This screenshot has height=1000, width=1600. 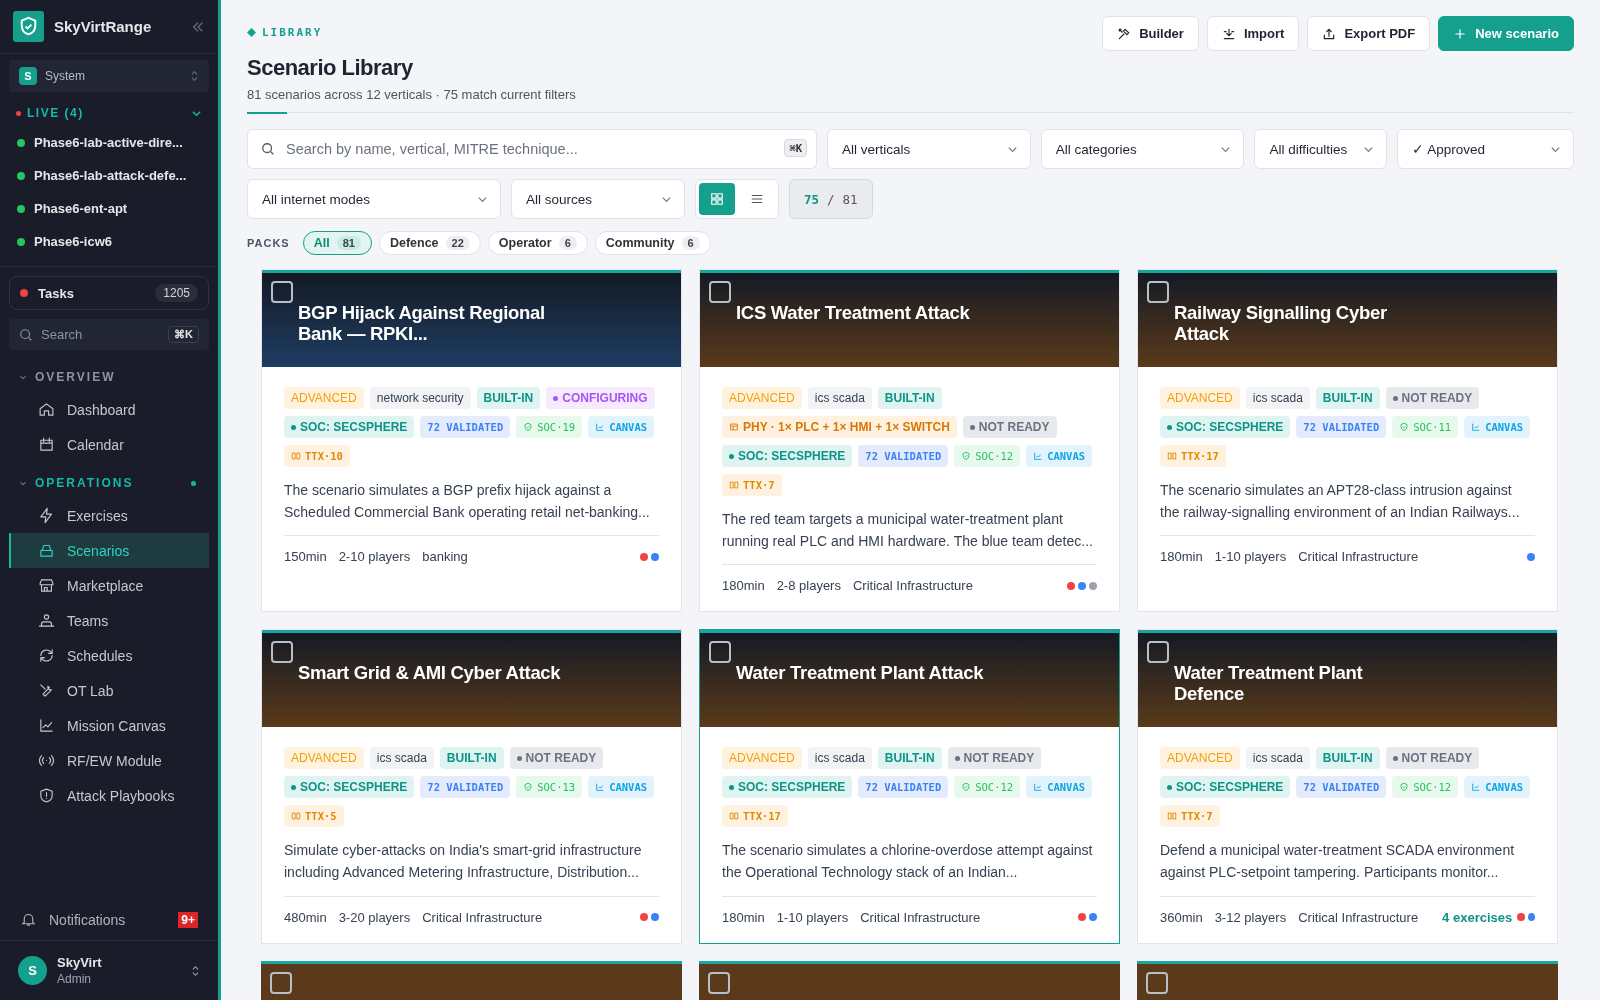 What do you see at coordinates (109, 795) in the screenshot?
I see `nav-item: Attack Playbooks` at bounding box center [109, 795].